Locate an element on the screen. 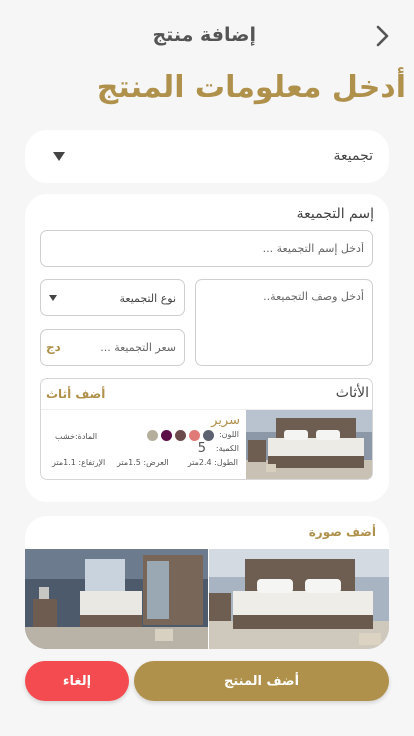 The image size is (414, 736). collection-price-input is located at coordinates (112, 347).